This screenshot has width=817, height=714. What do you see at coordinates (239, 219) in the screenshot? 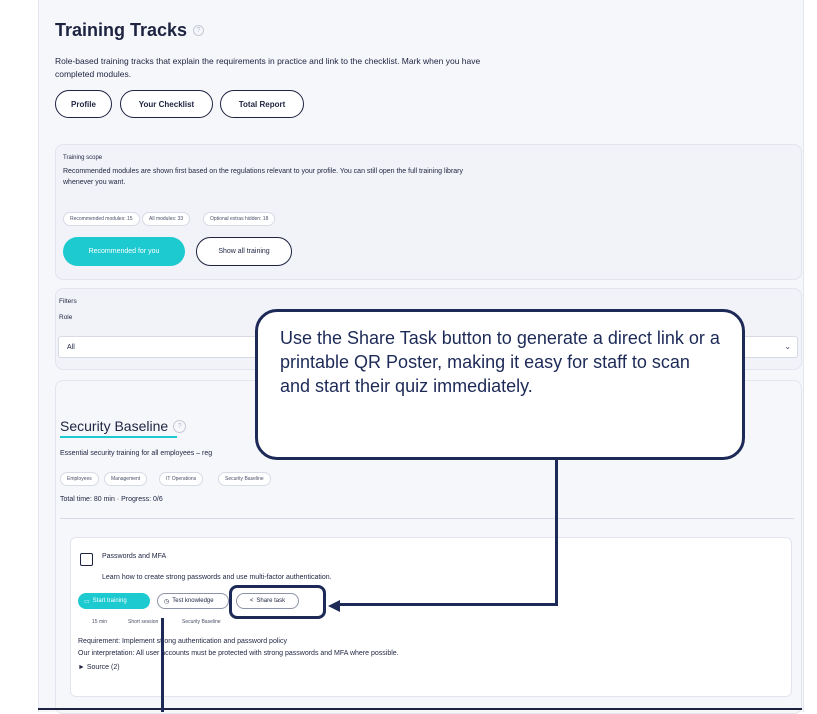
I see `stat-optional-hidden: Optional extras hidden: 18` at bounding box center [239, 219].